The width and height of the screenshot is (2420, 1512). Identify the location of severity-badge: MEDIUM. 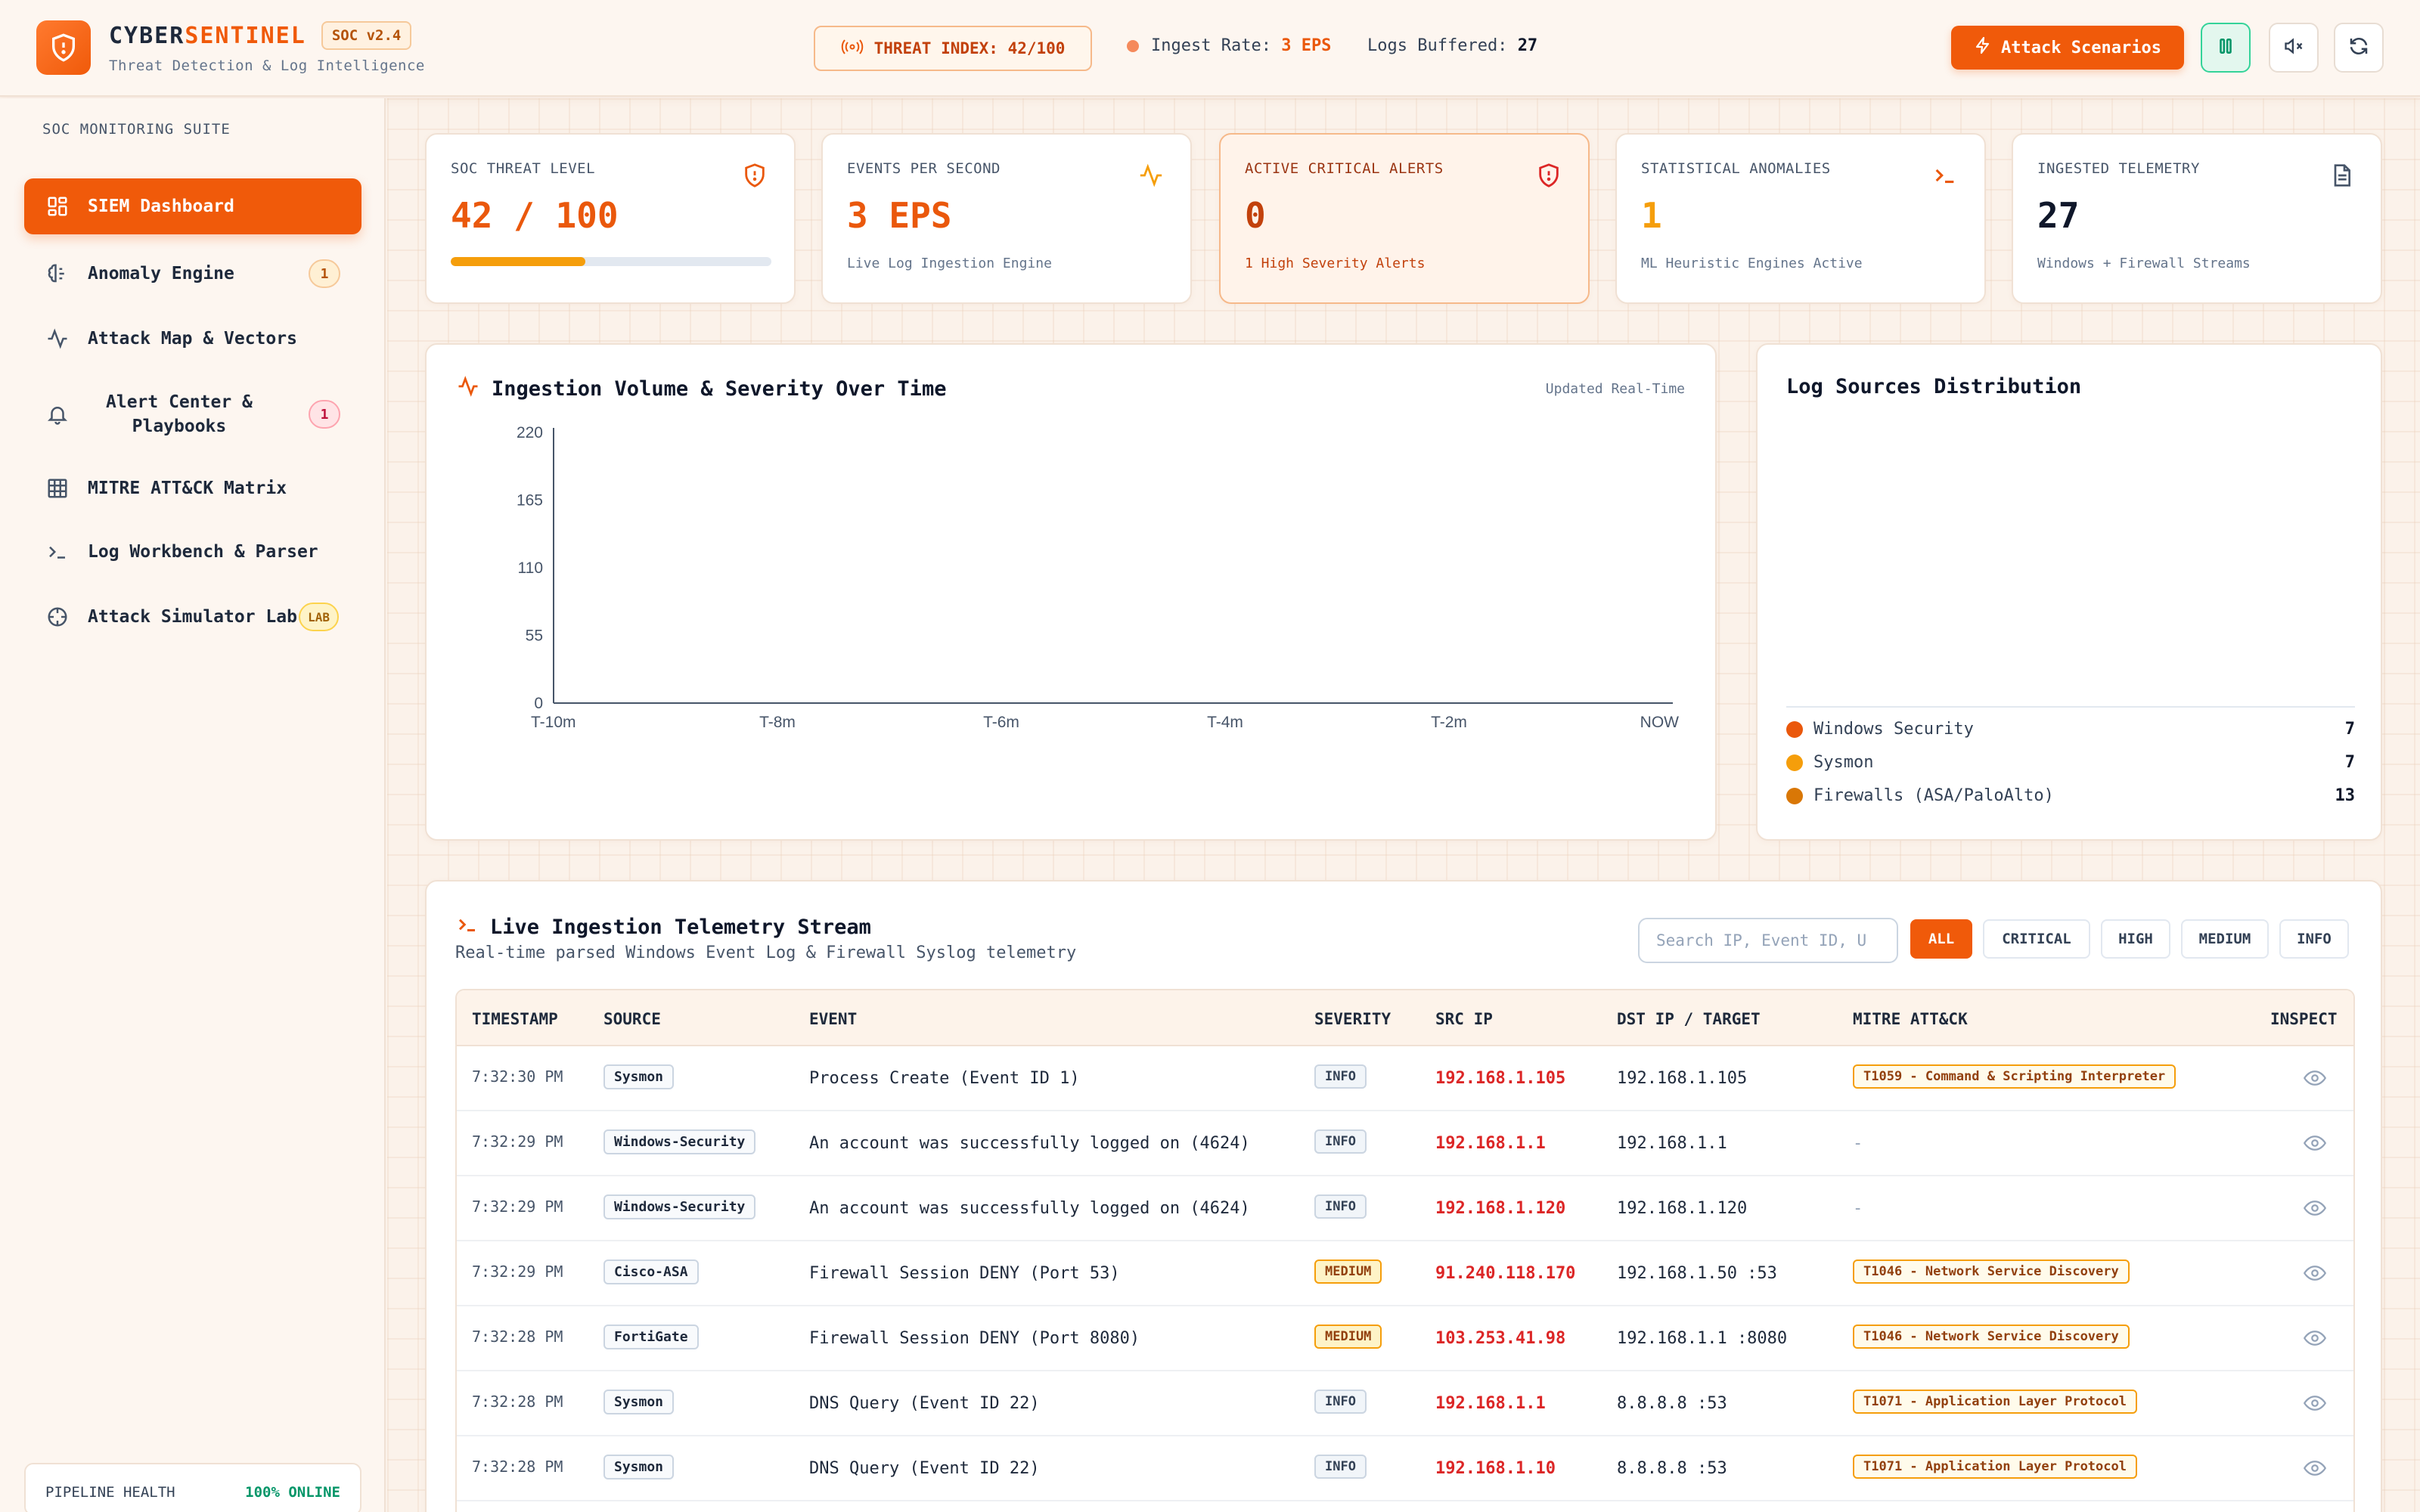
(1348, 1271).